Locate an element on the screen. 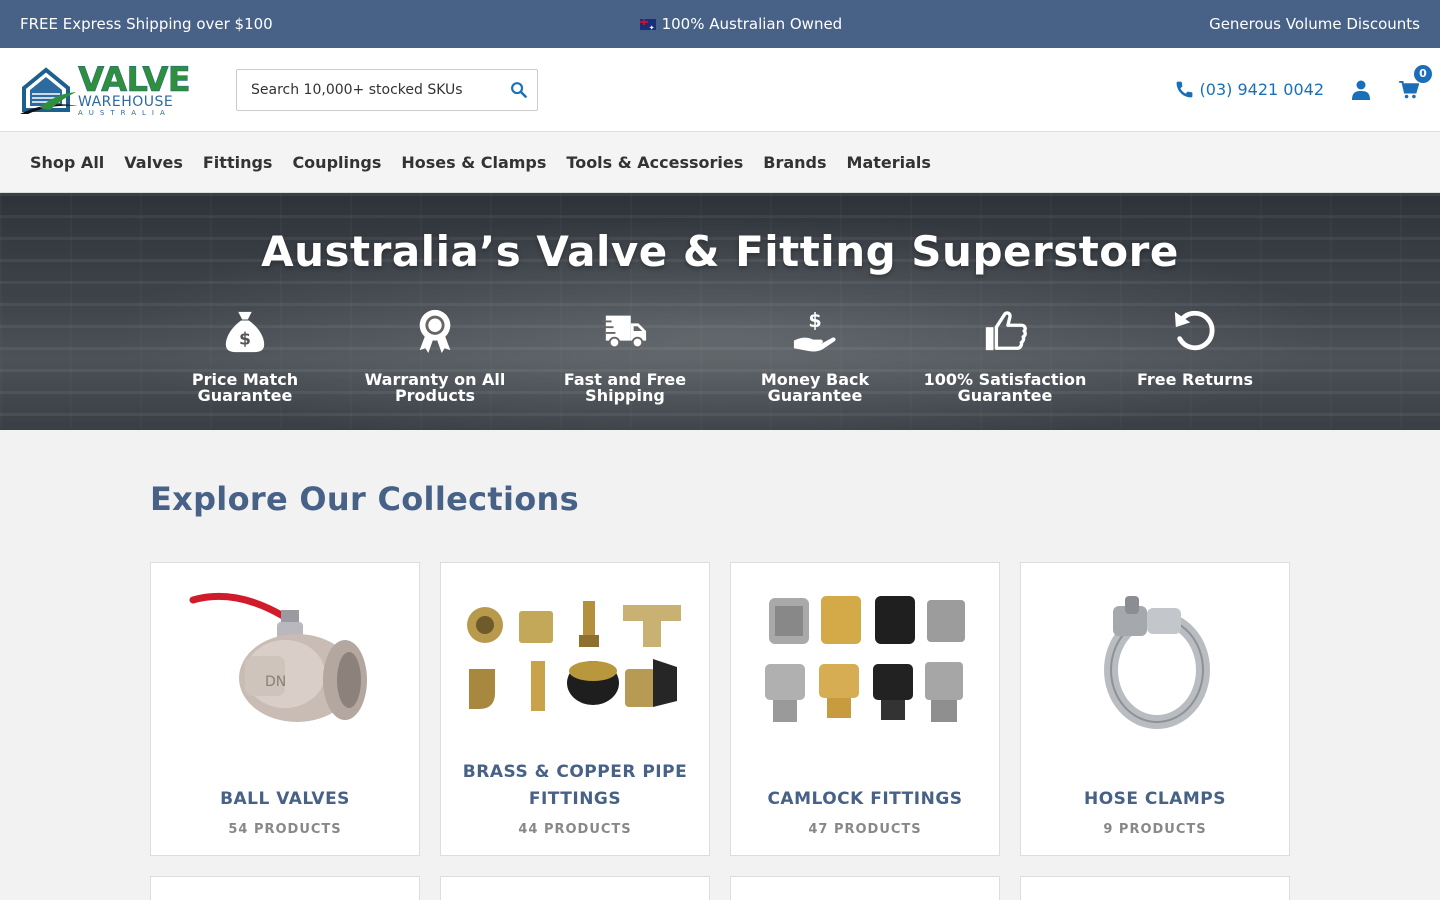  logo-wordmark: VALVE WAREHOUSE AUSTRALIA is located at coordinates (134, 88).